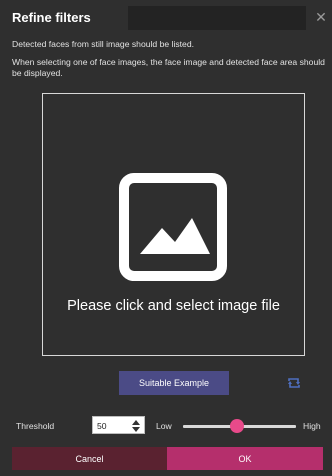 The width and height of the screenshot is (332, 476). I want to click on image-placeholder-icon, so click(173, 227).